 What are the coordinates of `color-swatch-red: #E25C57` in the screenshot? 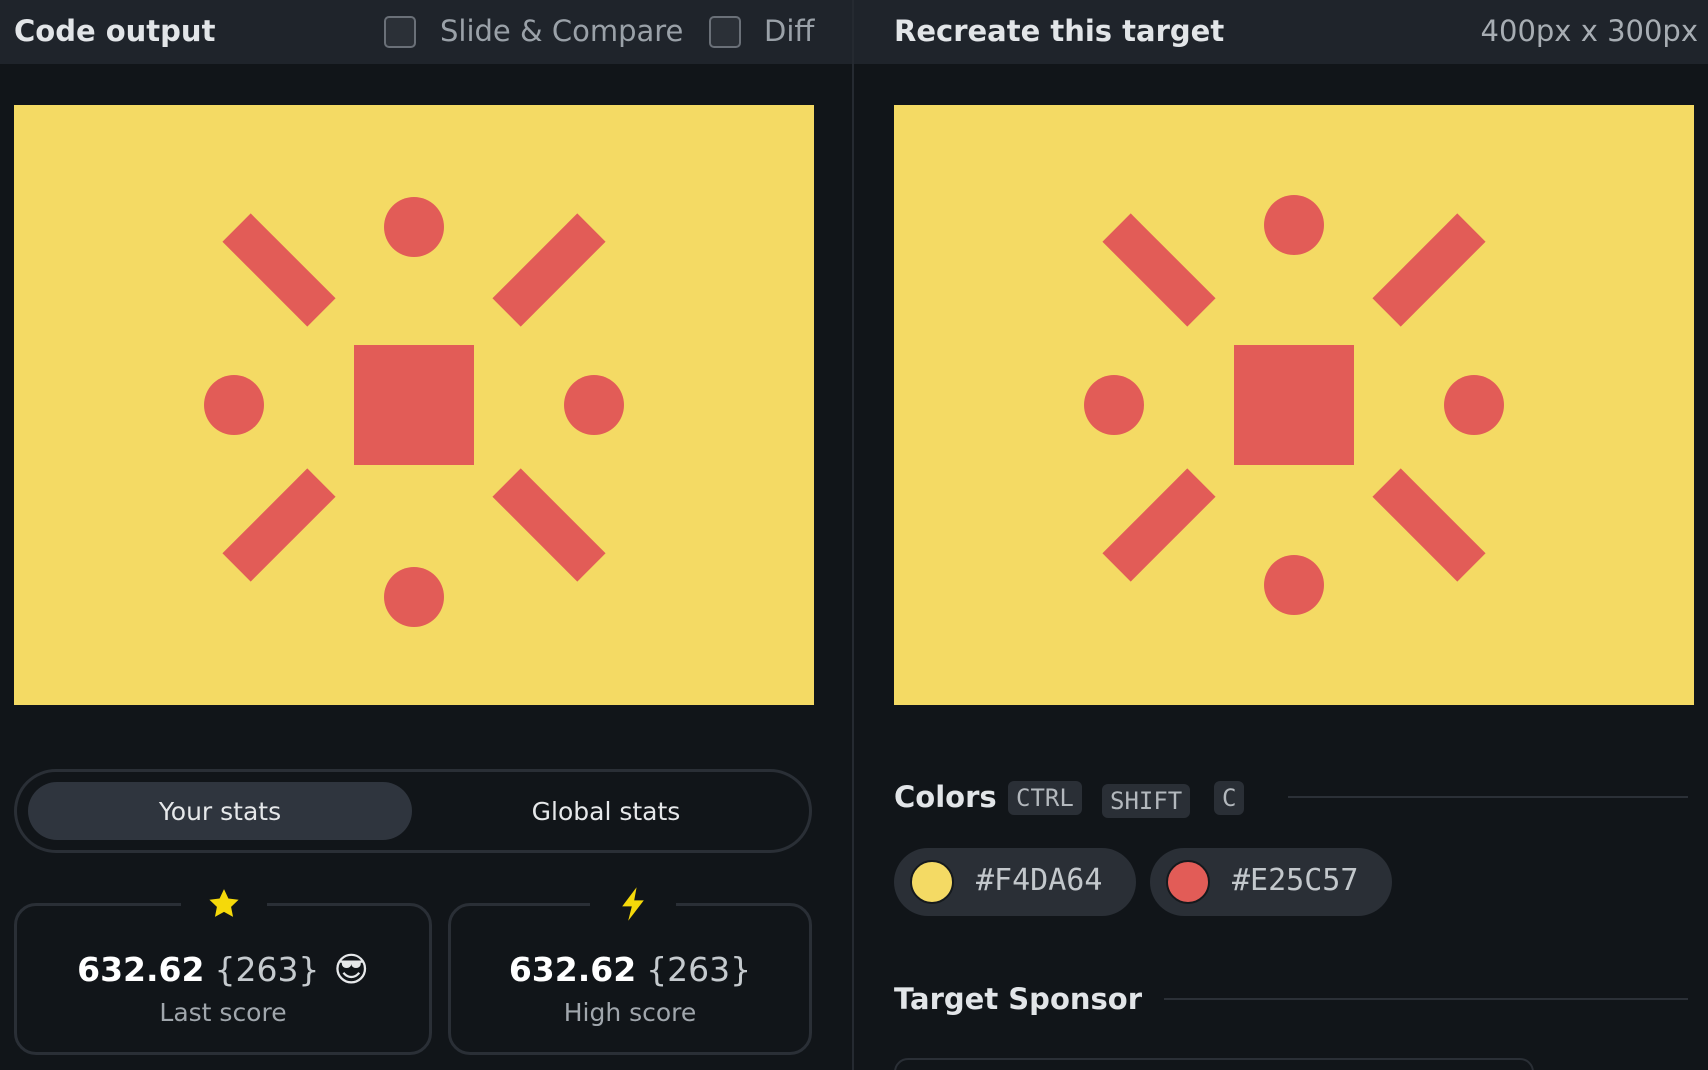 It's located at (1271, 882).